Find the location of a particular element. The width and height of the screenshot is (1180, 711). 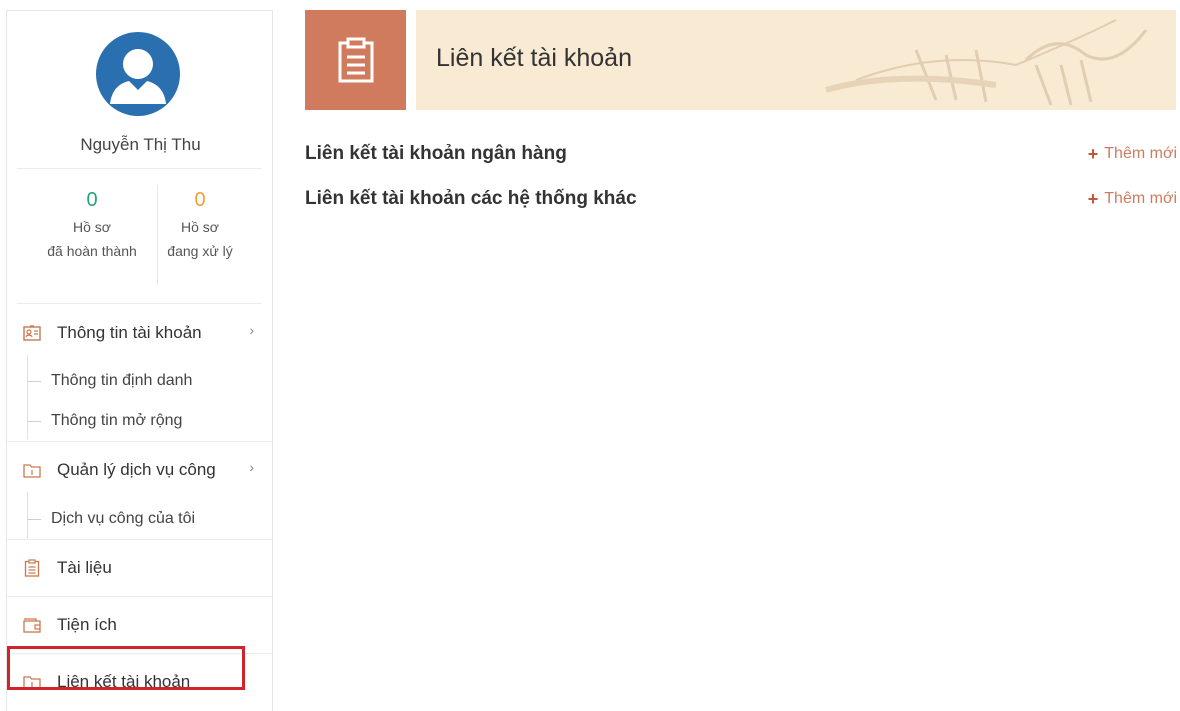

selected-highlight is located at coordinates (126, 668).